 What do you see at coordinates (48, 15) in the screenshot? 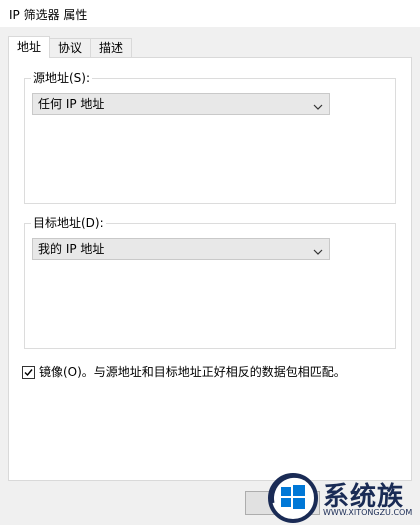
I see `window-title: IP 筛选器 属性` at bounding box center [48, 15].